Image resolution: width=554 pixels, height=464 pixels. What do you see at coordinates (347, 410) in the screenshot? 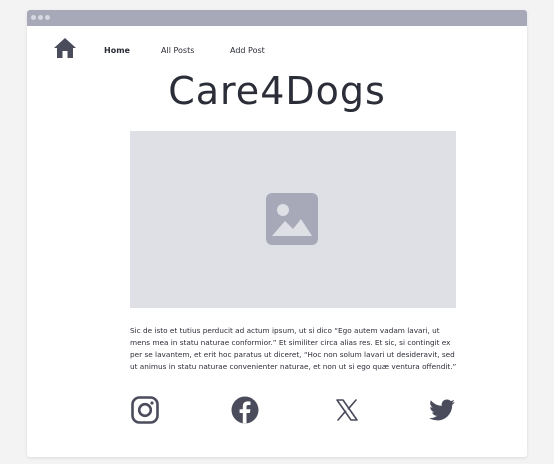
I see `x-icon` at bounding box center [347, 410].